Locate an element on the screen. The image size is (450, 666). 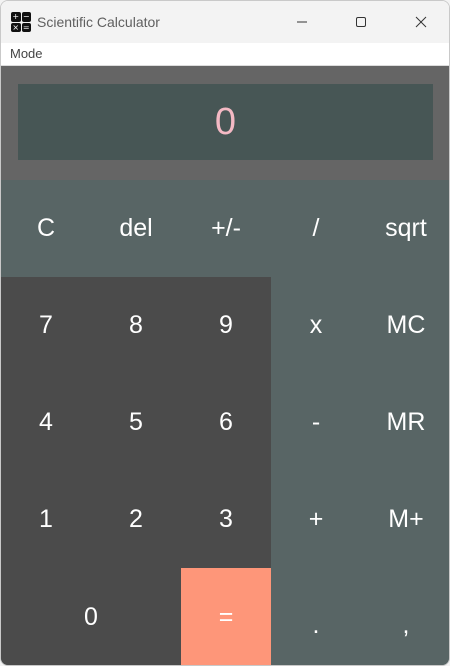
comma-button: , is located at coordinates (405, 616).